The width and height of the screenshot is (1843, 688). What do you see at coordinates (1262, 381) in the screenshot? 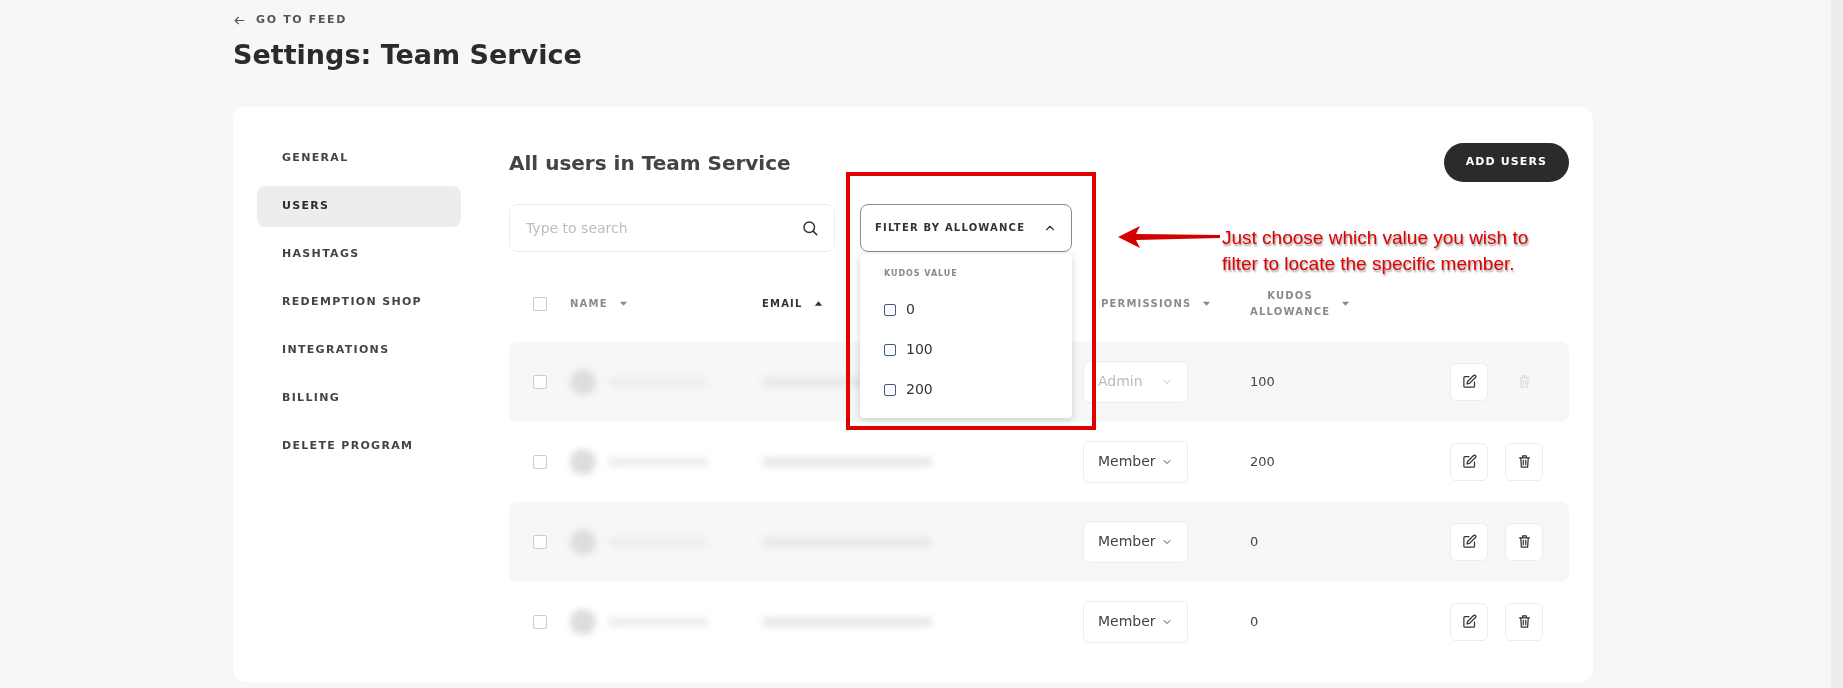
I see `allowance-value: 100` at bounding box center [1262, 381].